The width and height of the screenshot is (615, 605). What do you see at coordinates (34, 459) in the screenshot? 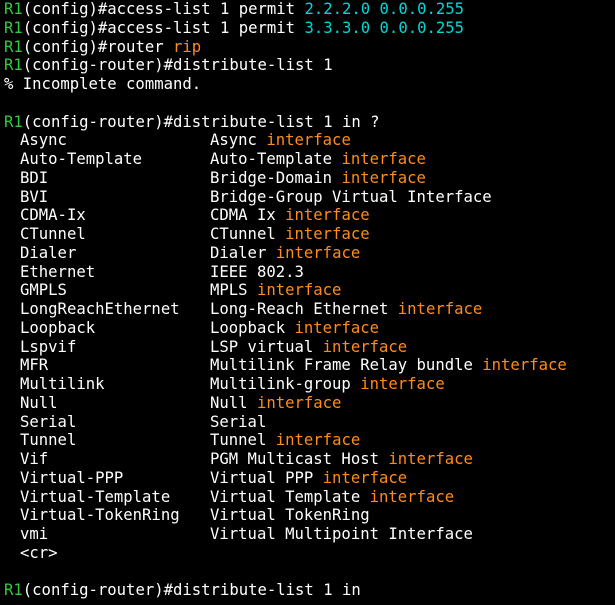
I see `help-keyword: Vif` at bounding box center [34, 459].